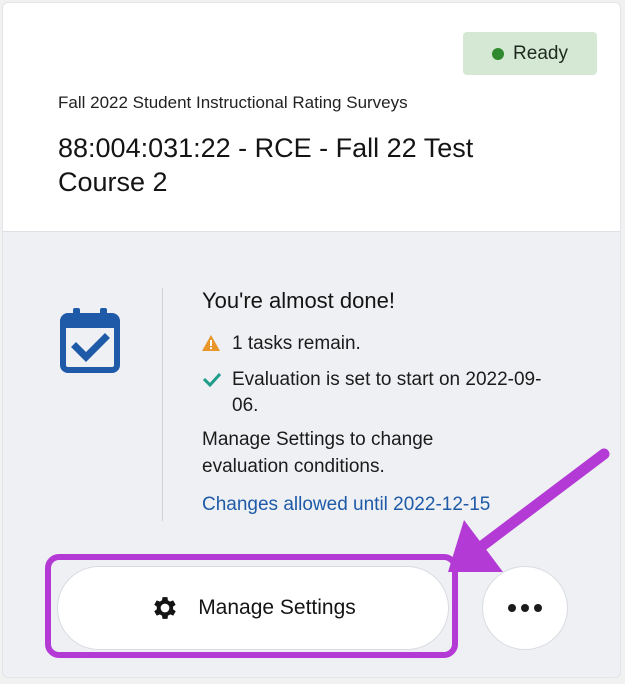 The height and width of the screenshot is (684, 625). What do you see at coordinates (90, 340) in the screenshot?
I see `calendar-check-icon` at bounding box center [90, 340].